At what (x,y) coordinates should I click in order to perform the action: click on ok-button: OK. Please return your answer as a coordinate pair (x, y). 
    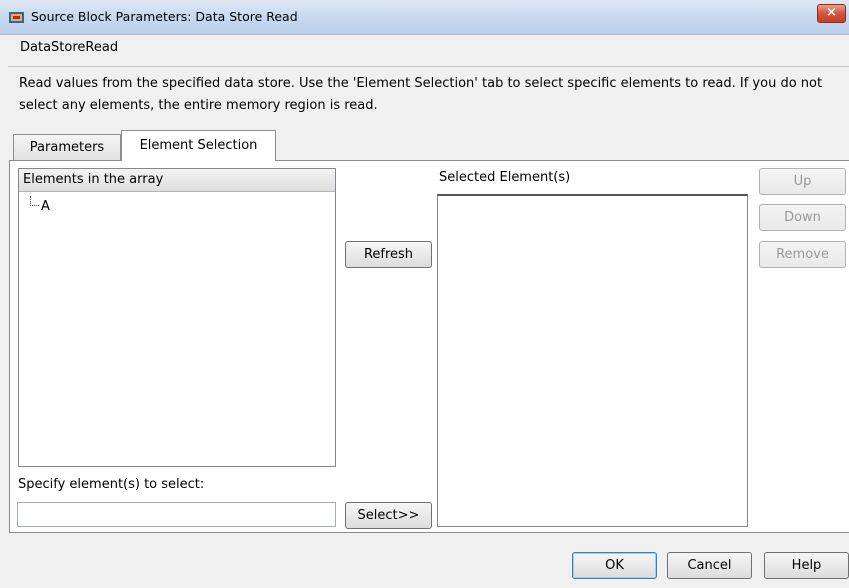
    Looking at the image, I should click on (614, 565).